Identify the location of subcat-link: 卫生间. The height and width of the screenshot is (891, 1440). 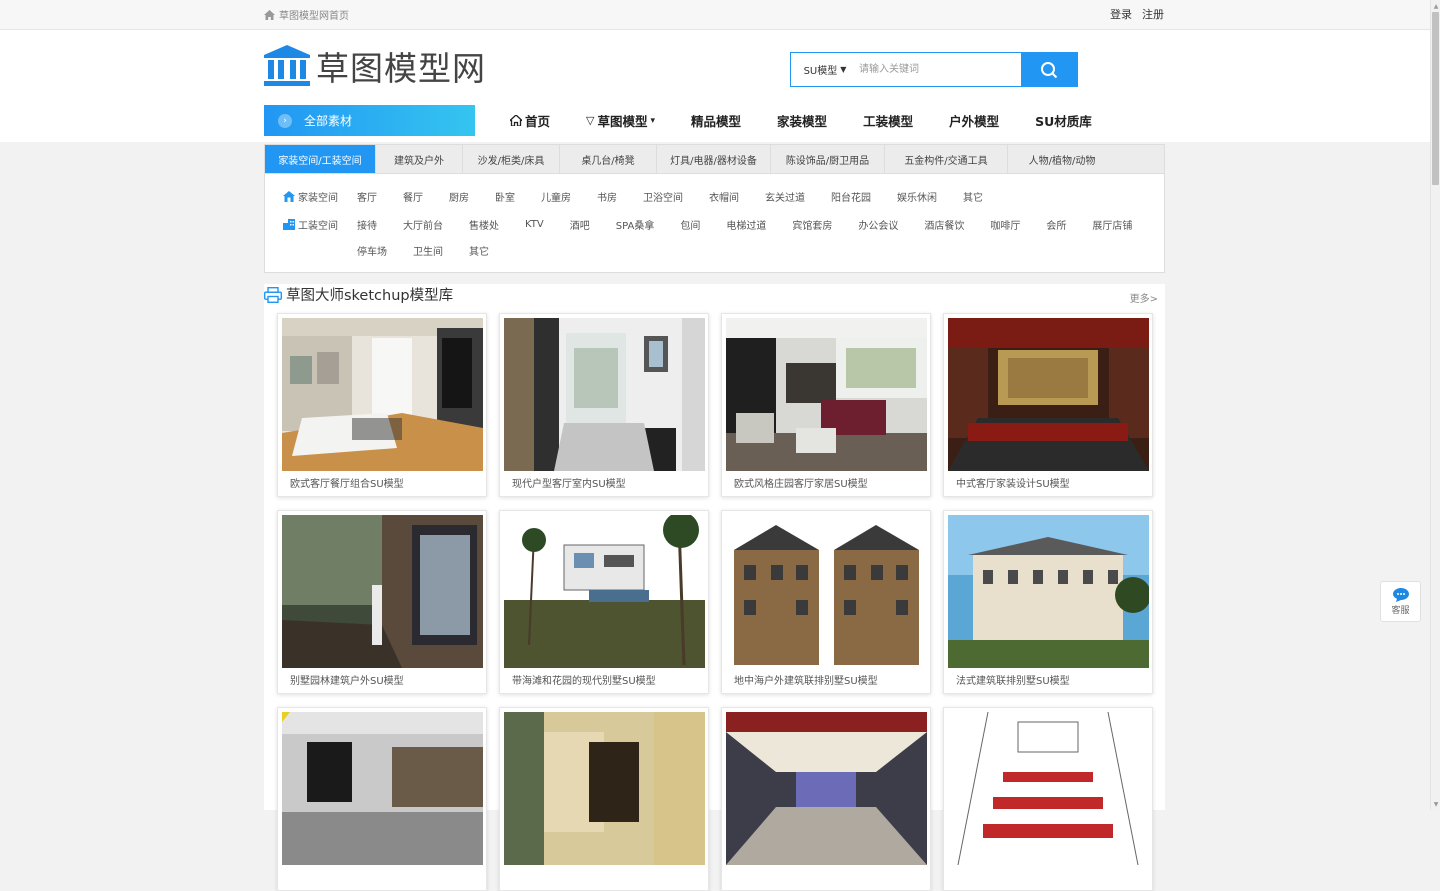
(428, 250).